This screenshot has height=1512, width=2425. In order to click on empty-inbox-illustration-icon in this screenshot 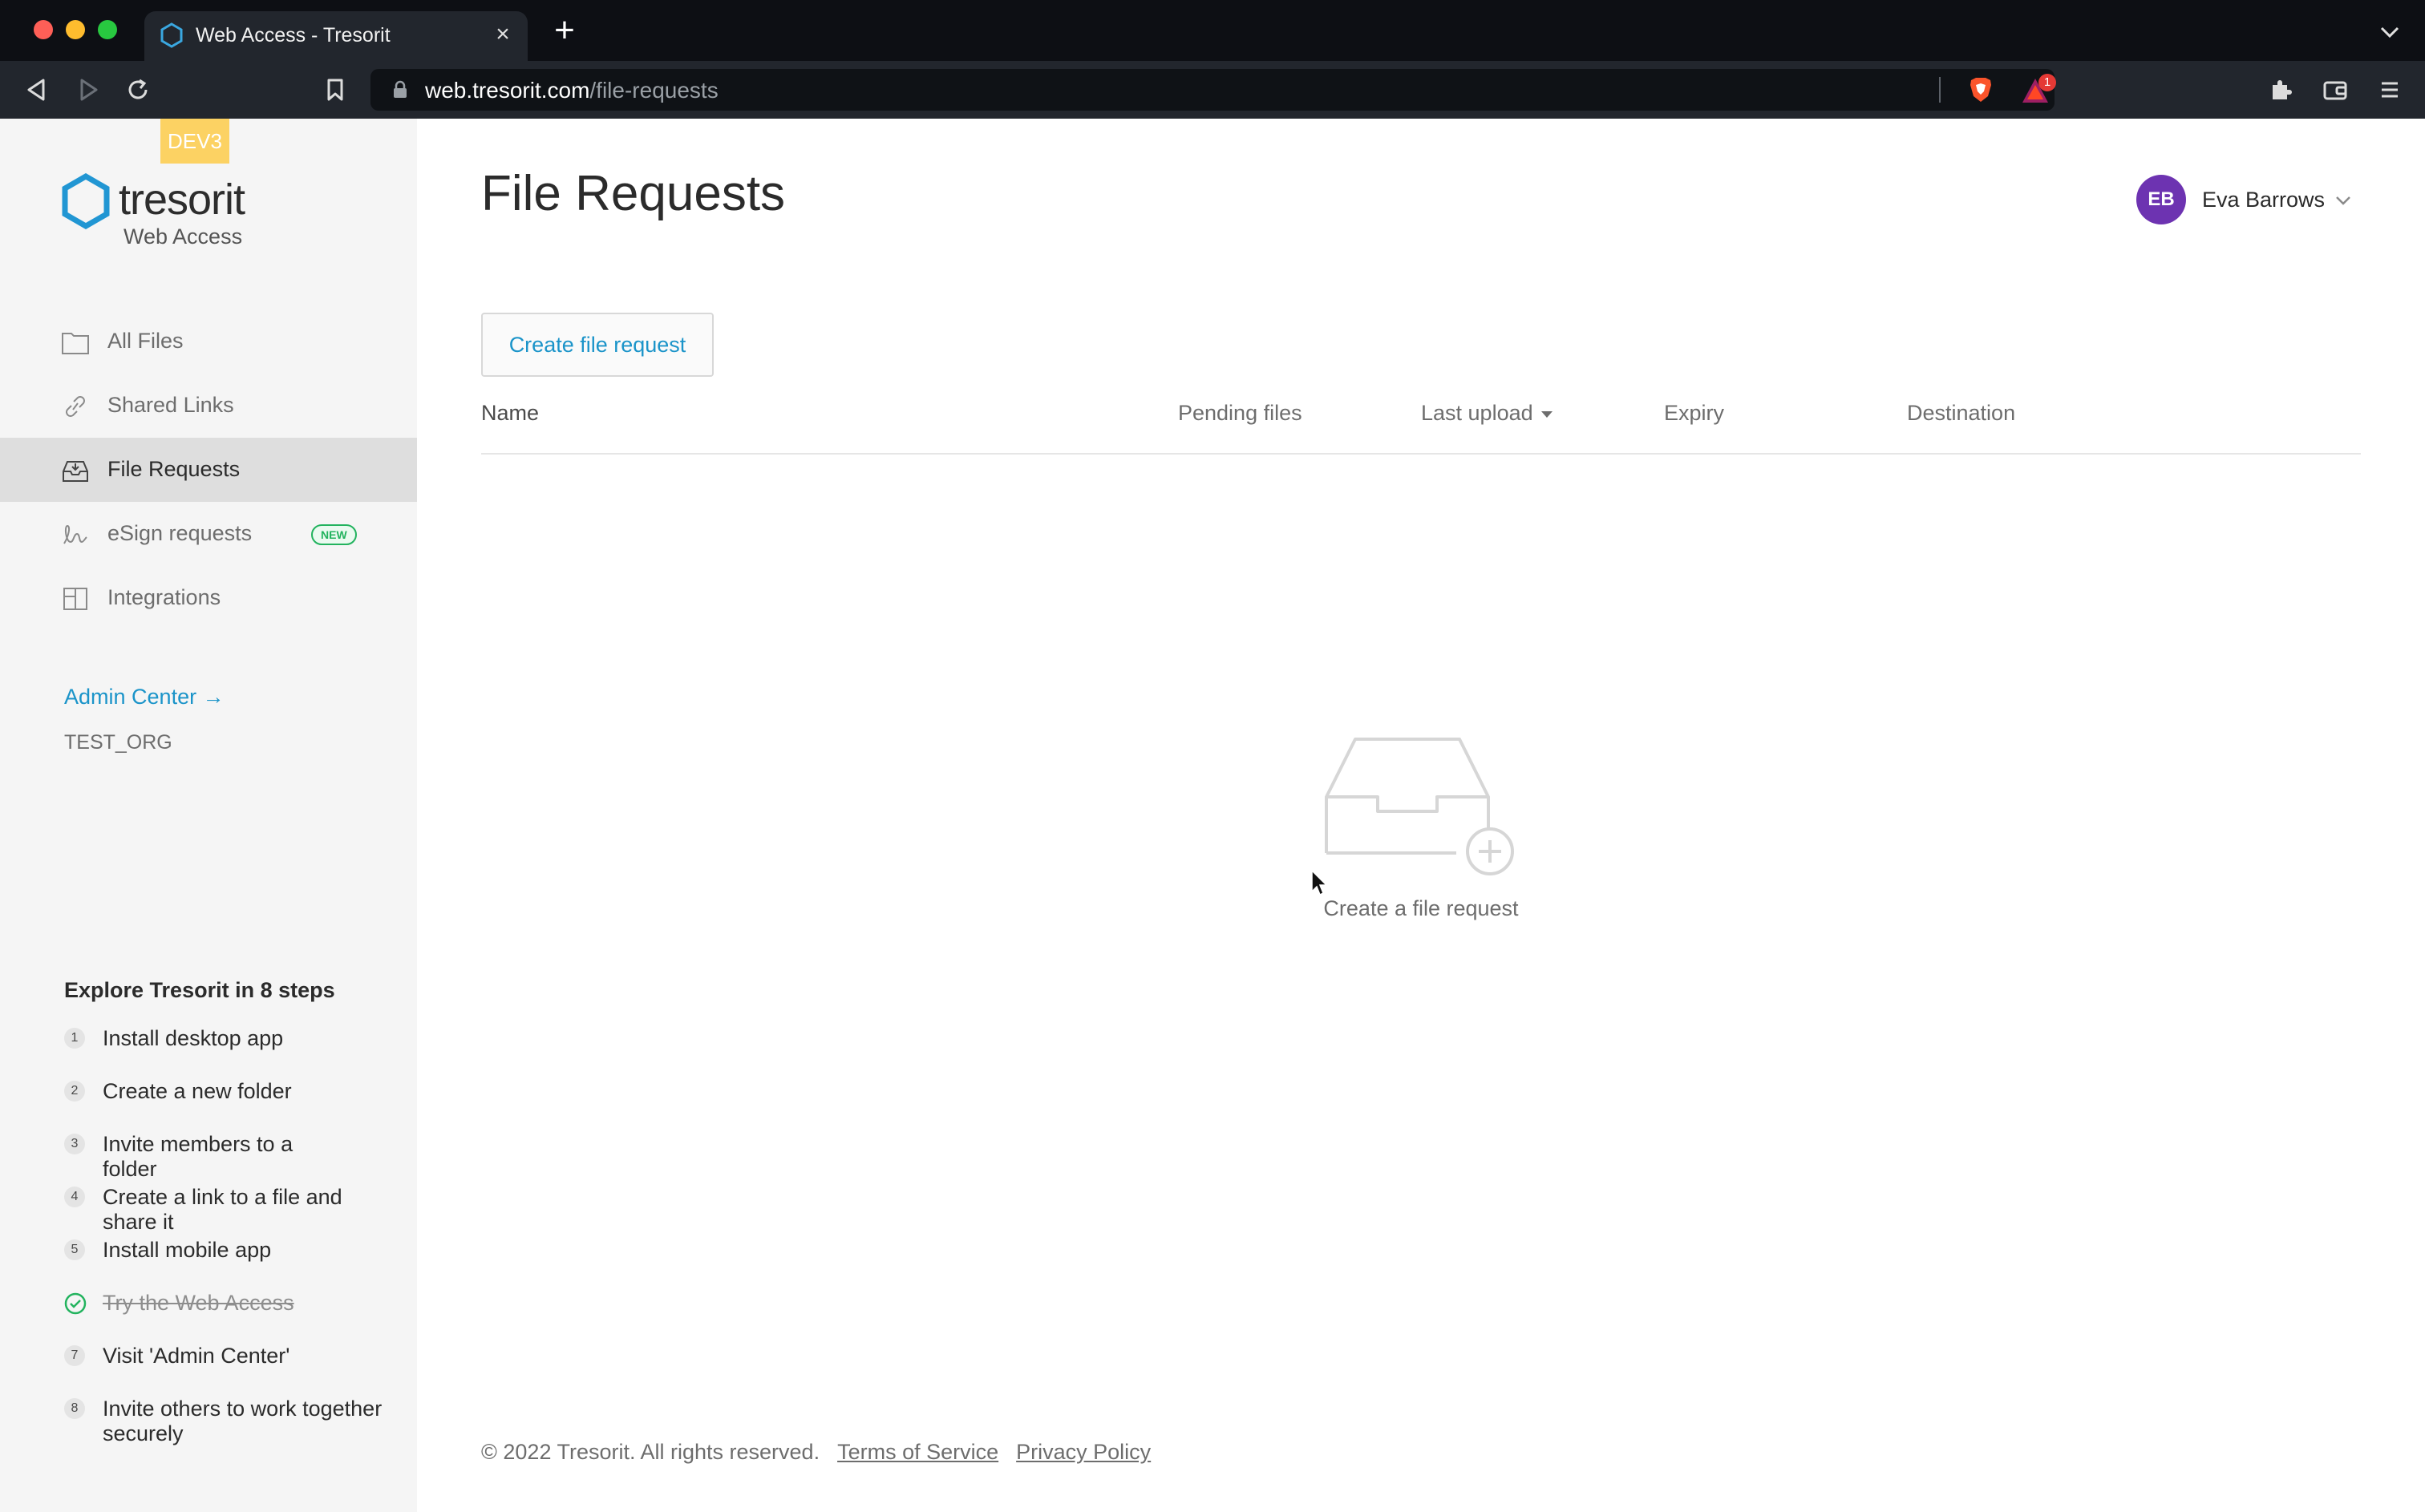, I will do `click(1420, 805)`.